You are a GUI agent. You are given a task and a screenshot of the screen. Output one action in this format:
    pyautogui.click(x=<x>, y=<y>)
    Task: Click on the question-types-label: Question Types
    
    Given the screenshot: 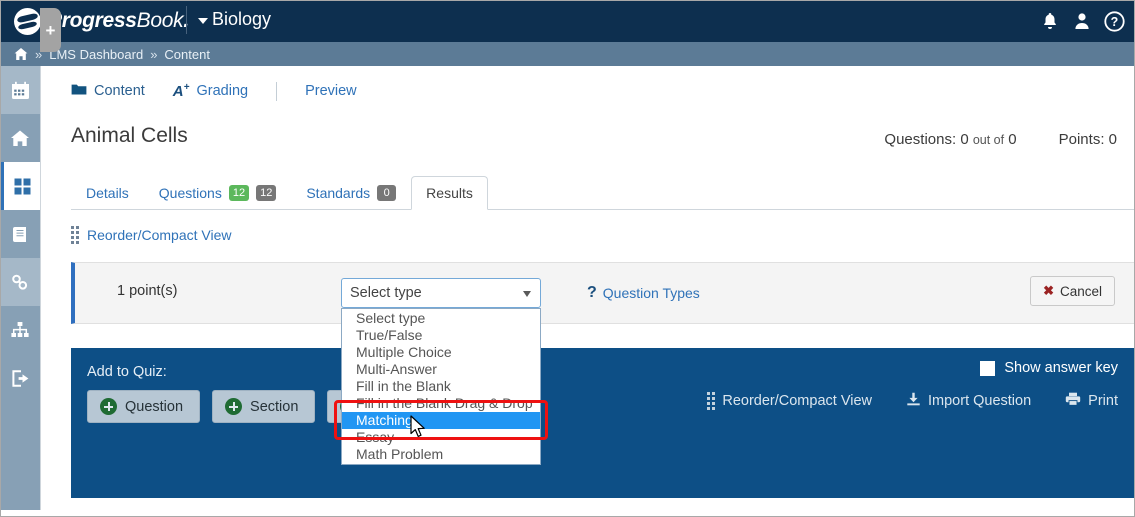 What is the action you would take?
    pyautogui.click(x=651, y=293)
    